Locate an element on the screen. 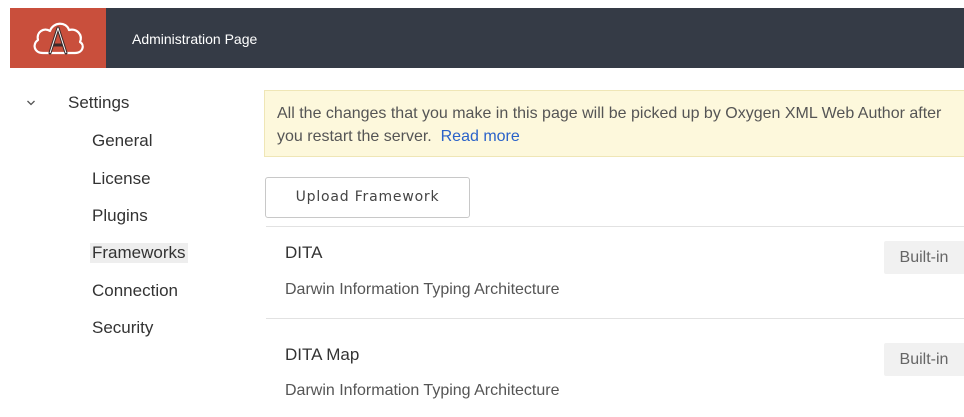  sidebar-item-frameworks: Frameworks is located at coordinates (139, 253).